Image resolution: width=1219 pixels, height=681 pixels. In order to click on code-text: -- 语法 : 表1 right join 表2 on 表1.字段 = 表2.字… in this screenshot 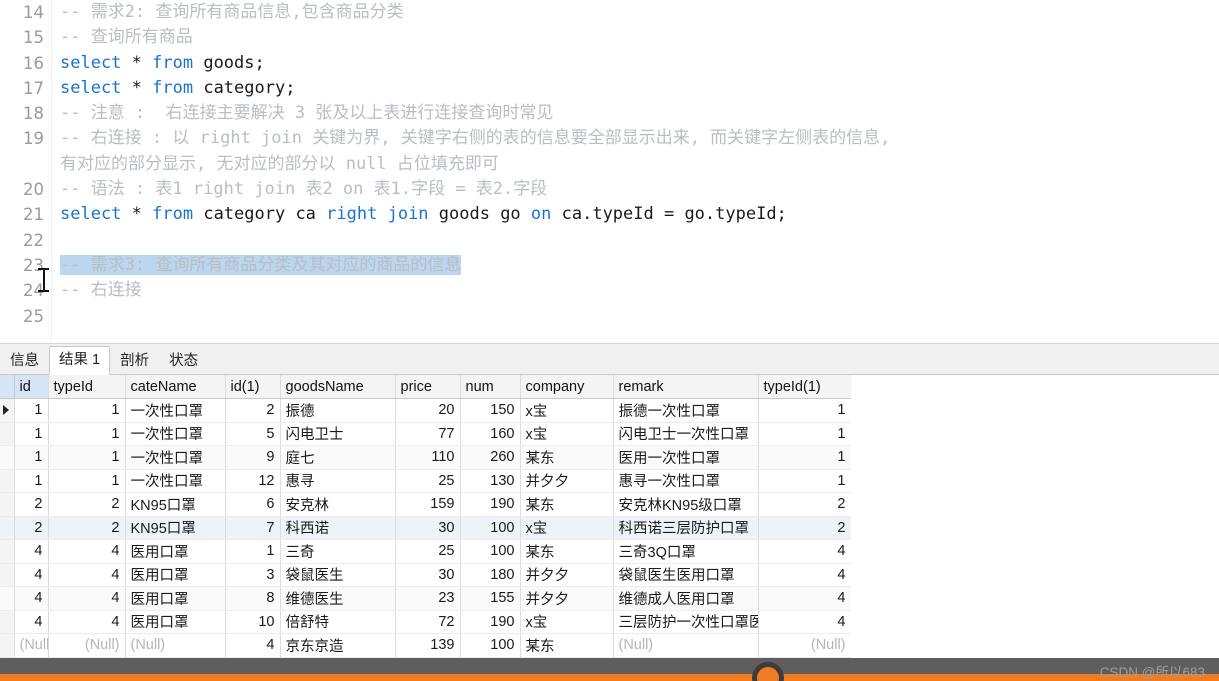, I will do `click(631, 189)`.